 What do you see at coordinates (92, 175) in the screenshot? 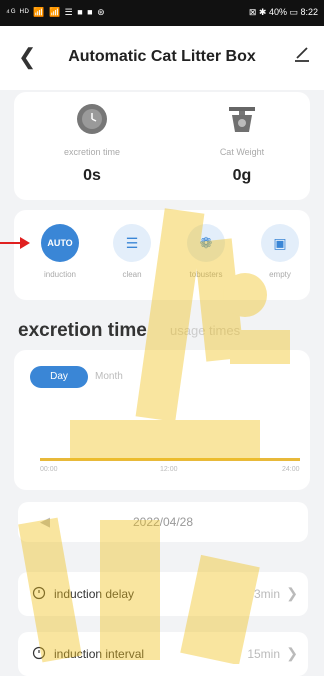
I see `stat-value: 0s` at bounding box center [92, 175].